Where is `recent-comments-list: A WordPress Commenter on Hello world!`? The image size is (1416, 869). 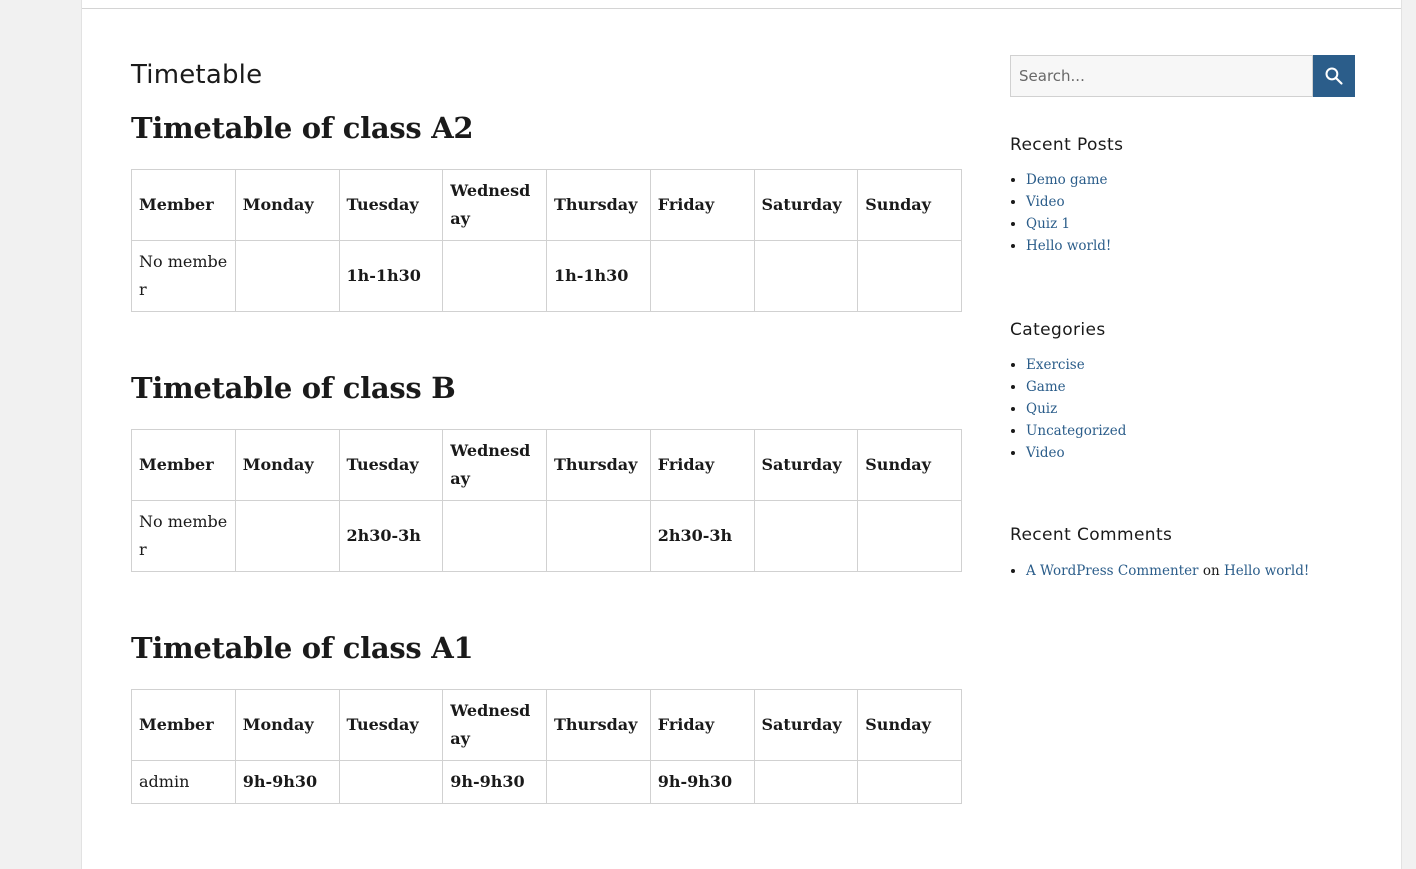
recent-comments-list: A WordPress Commenter on Hello world! is located at coordinates (1182, 571).